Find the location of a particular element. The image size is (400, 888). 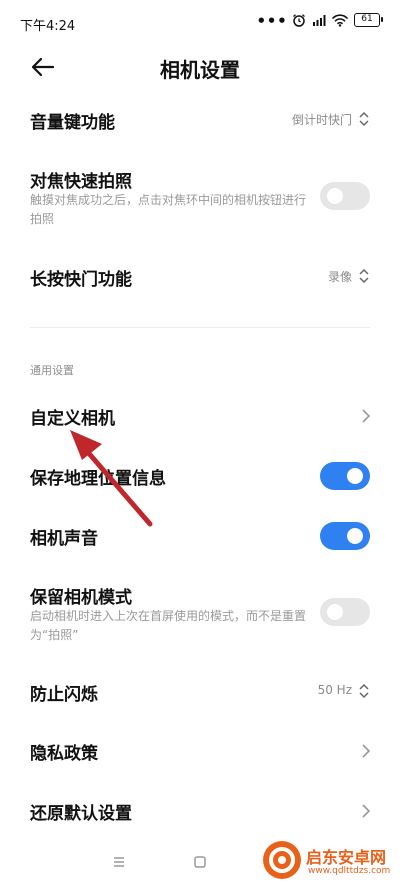

setting-label: 保留相机模式 is located at coordinates (81, 598).